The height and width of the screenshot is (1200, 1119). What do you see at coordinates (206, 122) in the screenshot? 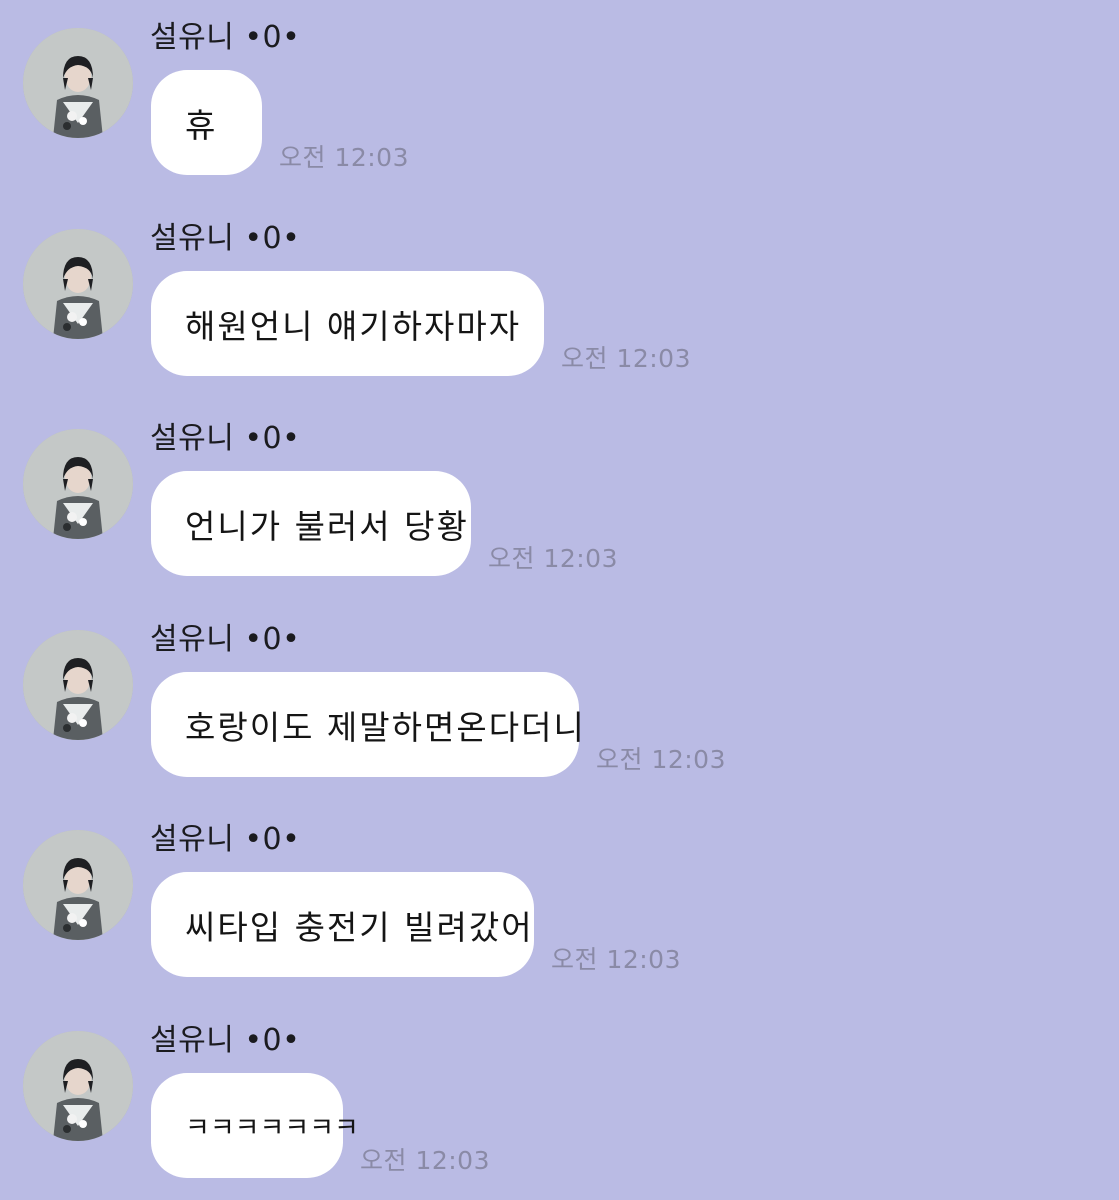
I see `message-bubble: 휴` at bounding box center [206, 122].